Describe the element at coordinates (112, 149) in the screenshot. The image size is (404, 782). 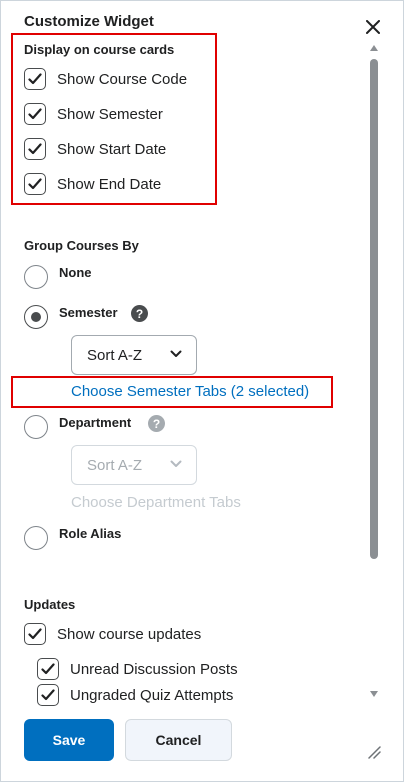
I see `show-start-date-label: Show Start Date` at that location.